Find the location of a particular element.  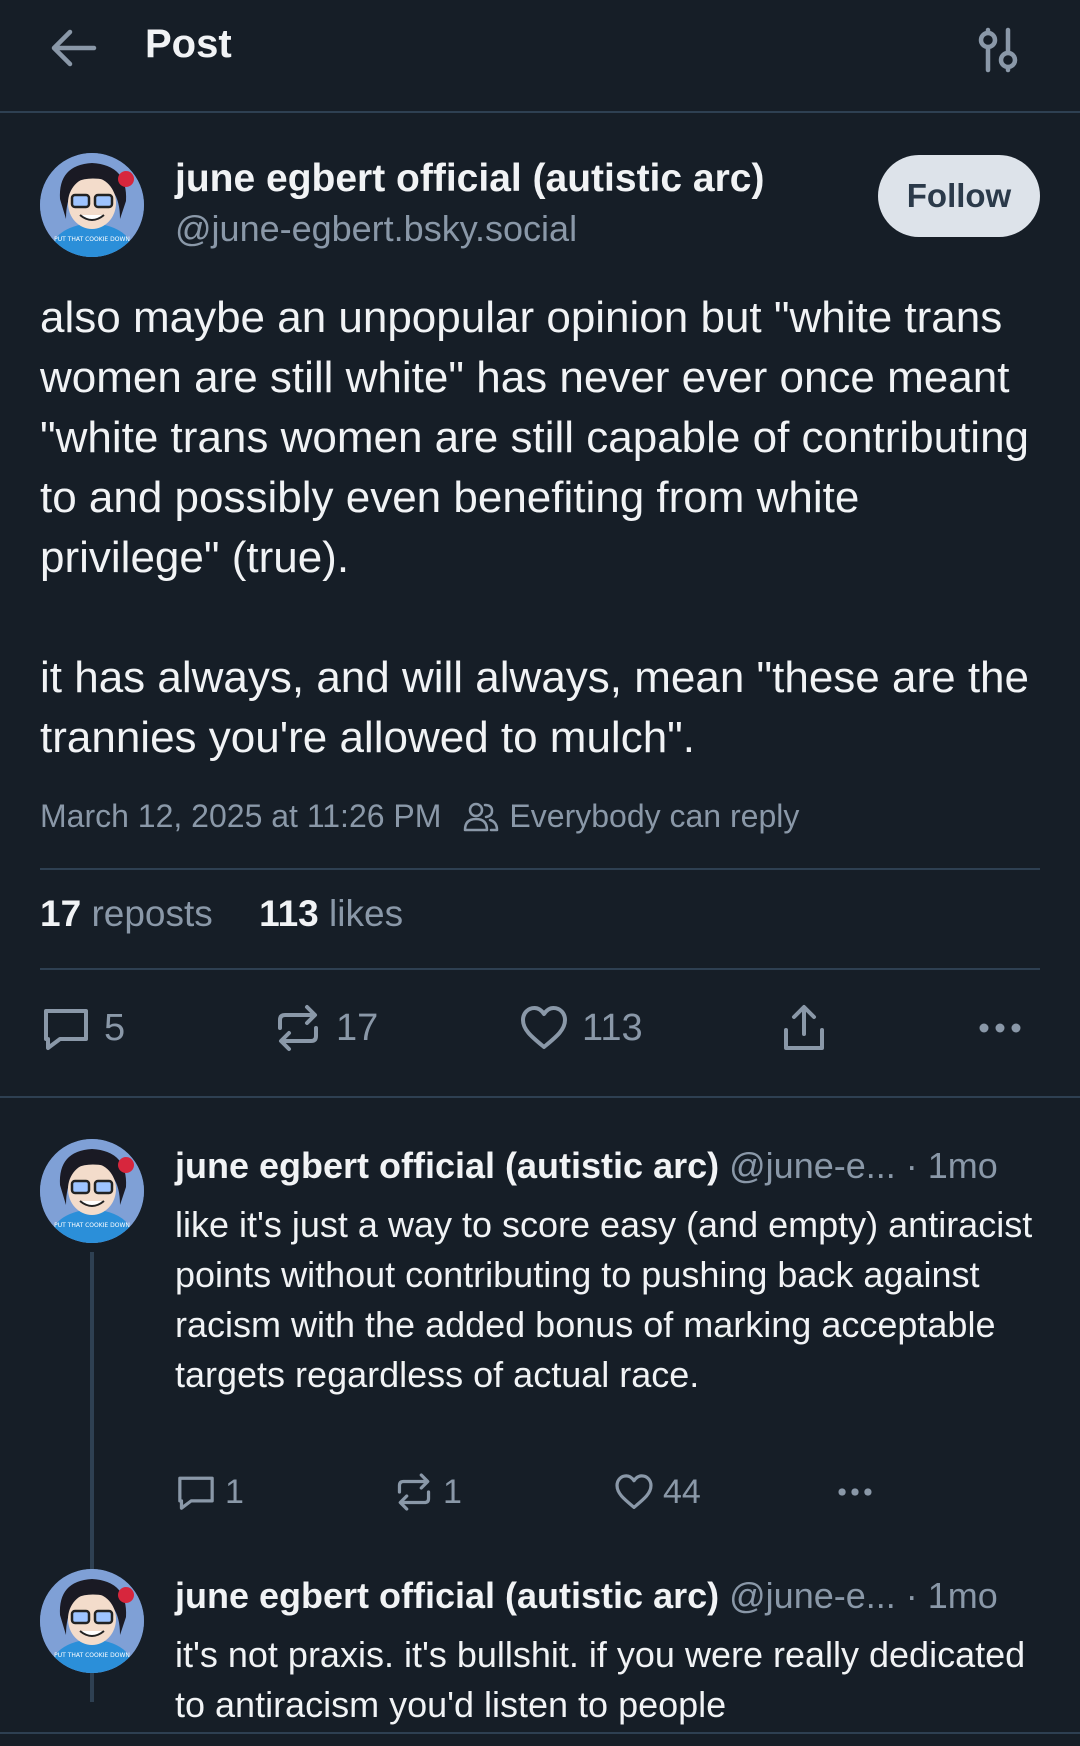

arrow-left-icon is located at coordinates (74, 48).